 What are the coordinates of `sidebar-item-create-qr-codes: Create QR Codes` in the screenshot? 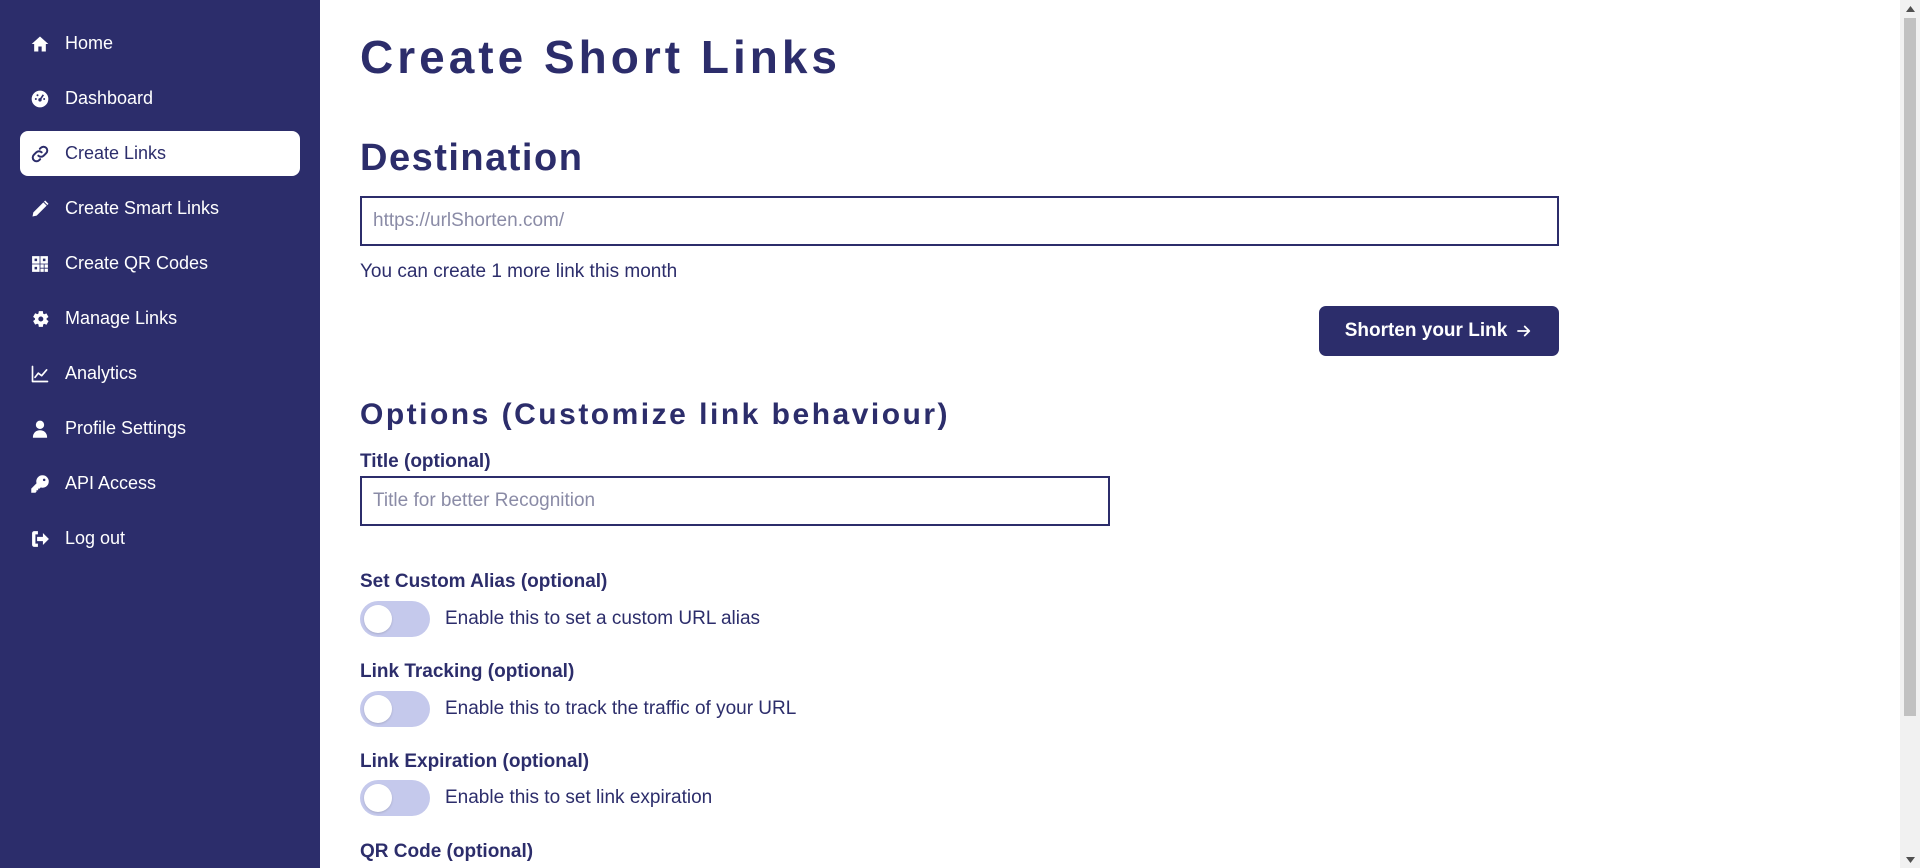 It's located at (160, 263).